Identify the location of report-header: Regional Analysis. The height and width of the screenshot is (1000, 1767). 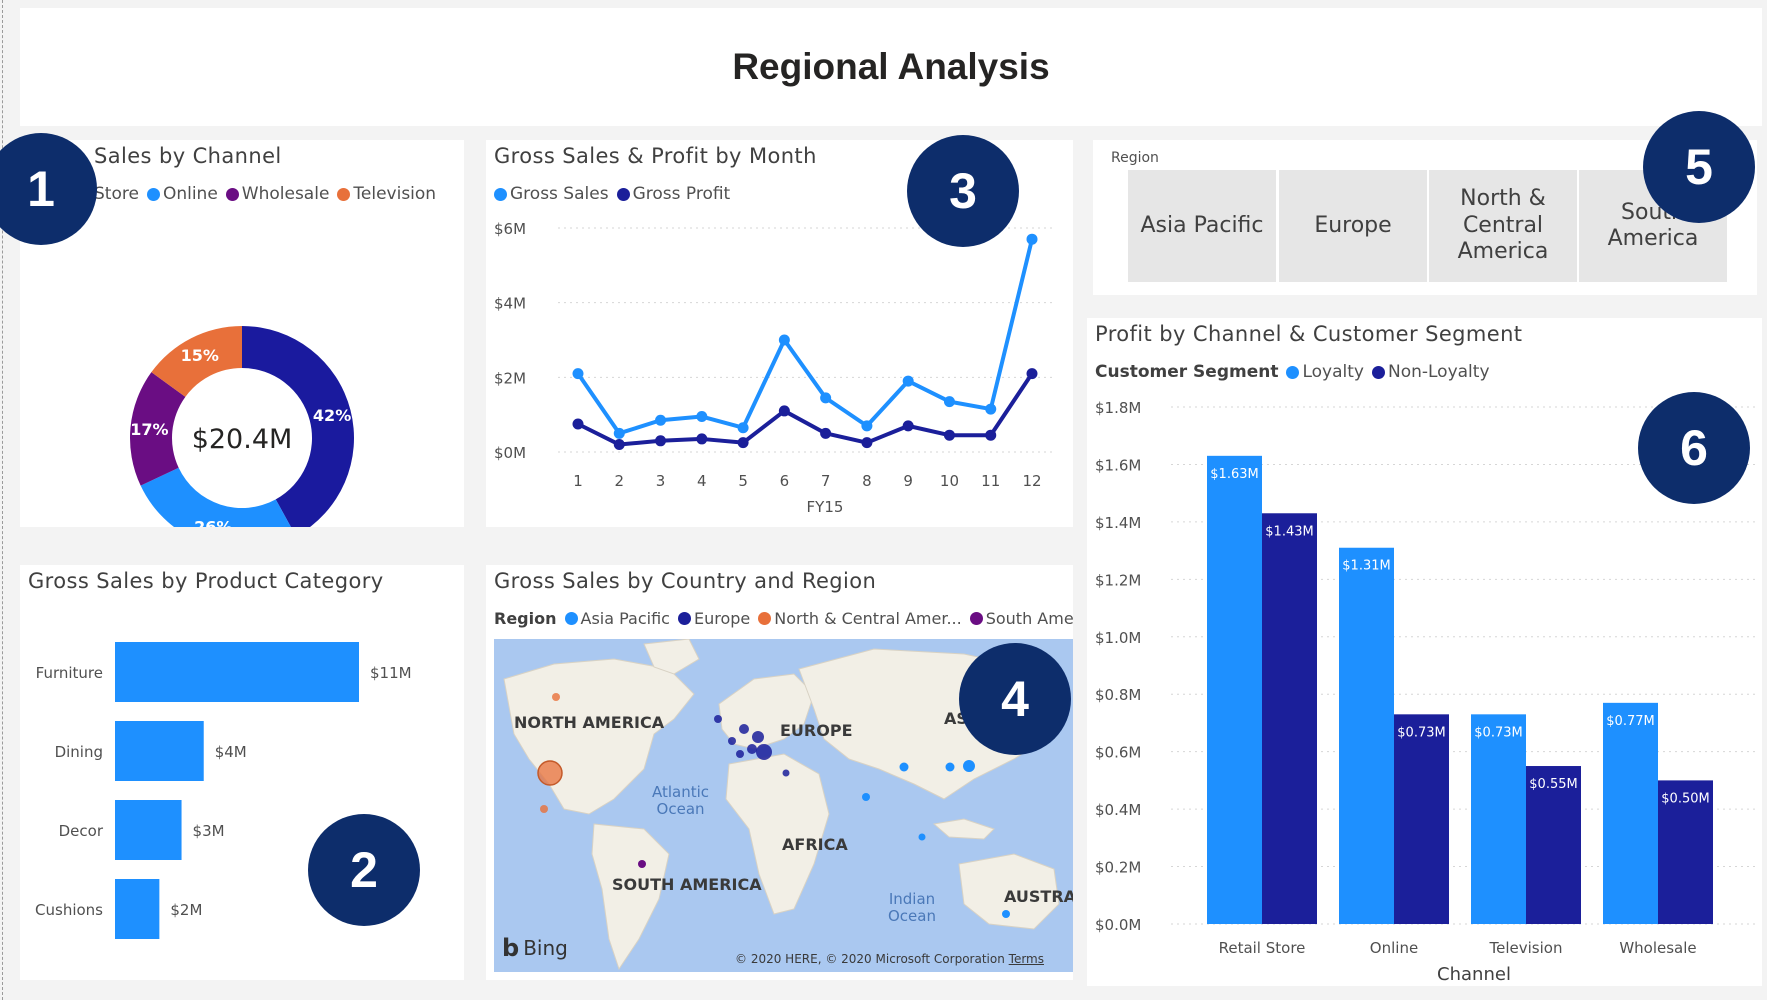
(891, 67).